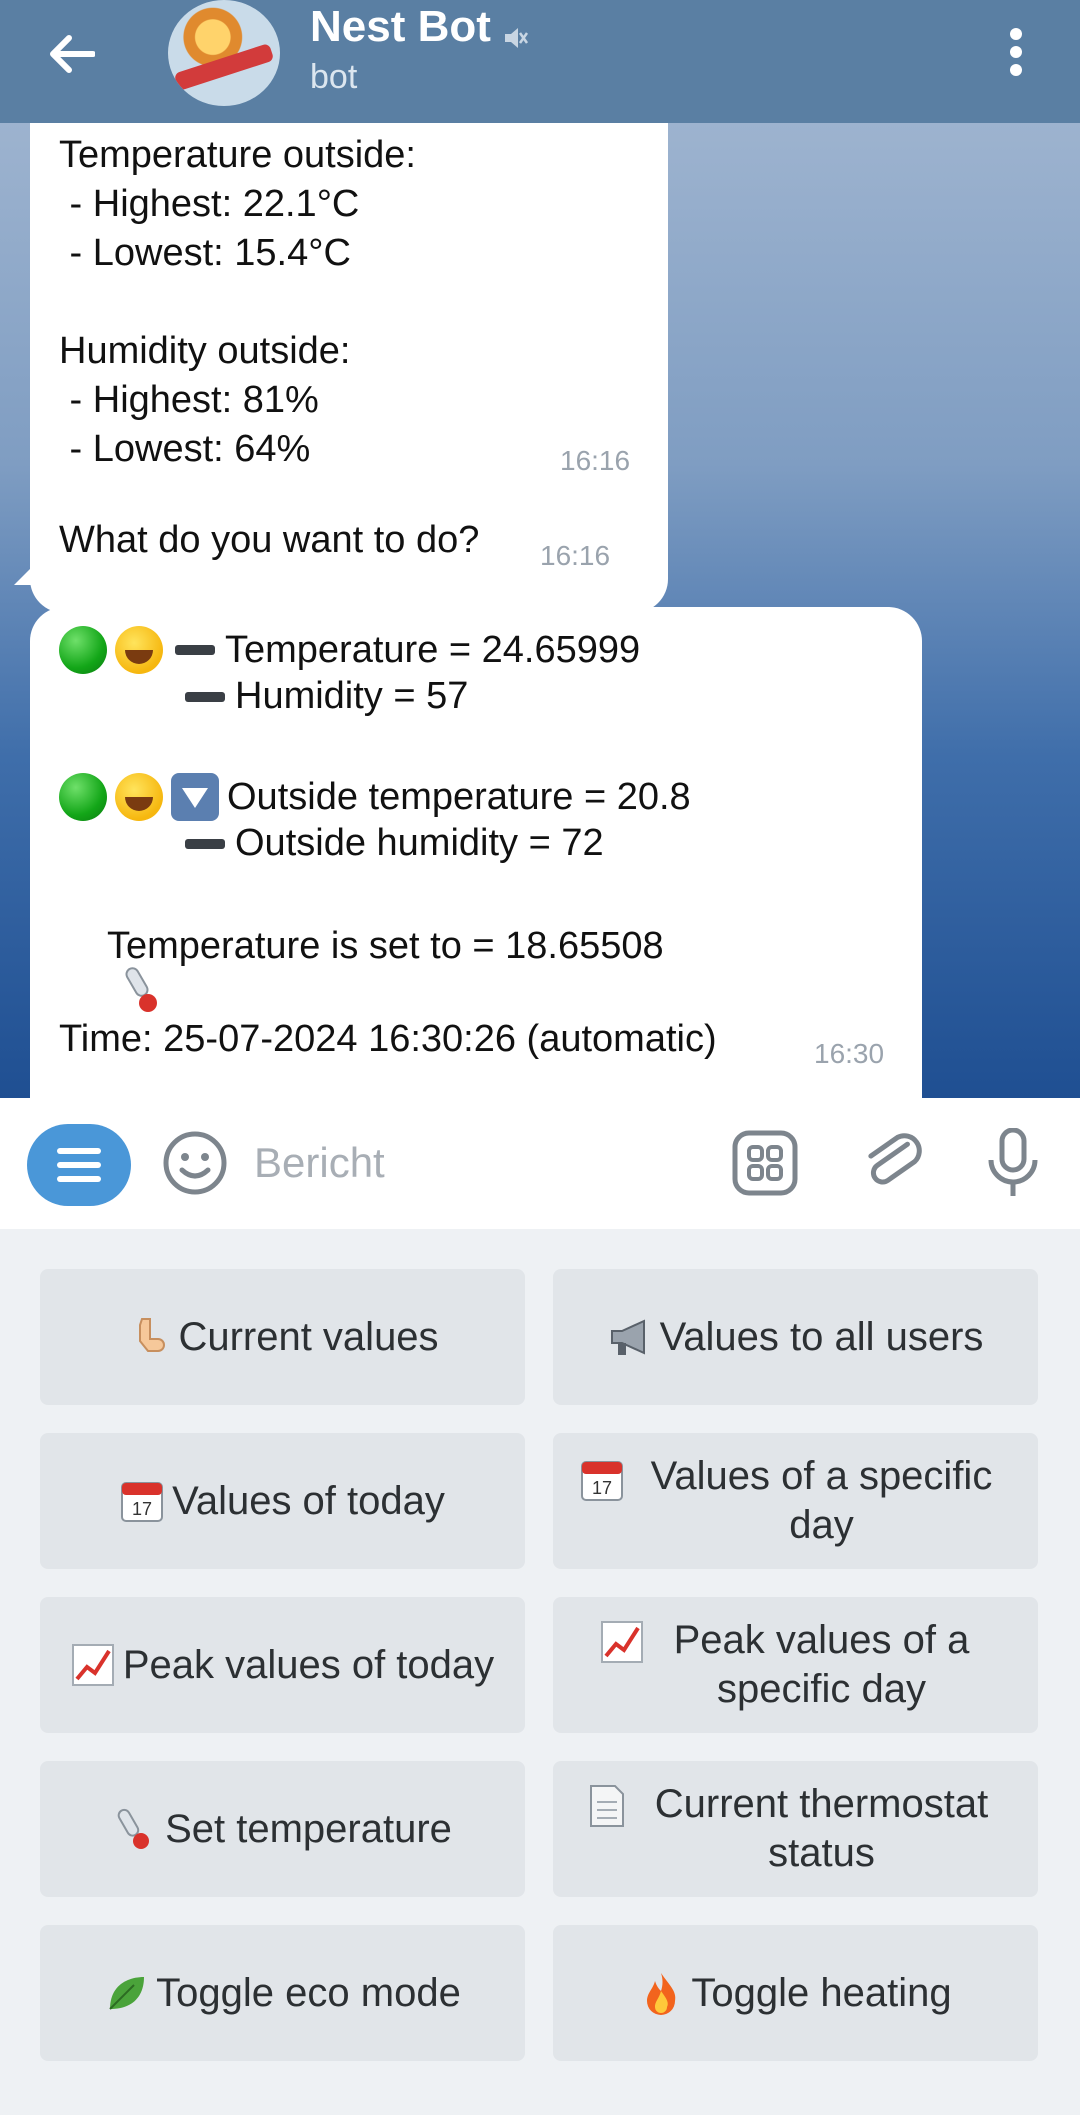  What do you see at coordinates (1016, 52) in the screenshot?
I see `more-options-icon` at bounding box center [1016, 52].